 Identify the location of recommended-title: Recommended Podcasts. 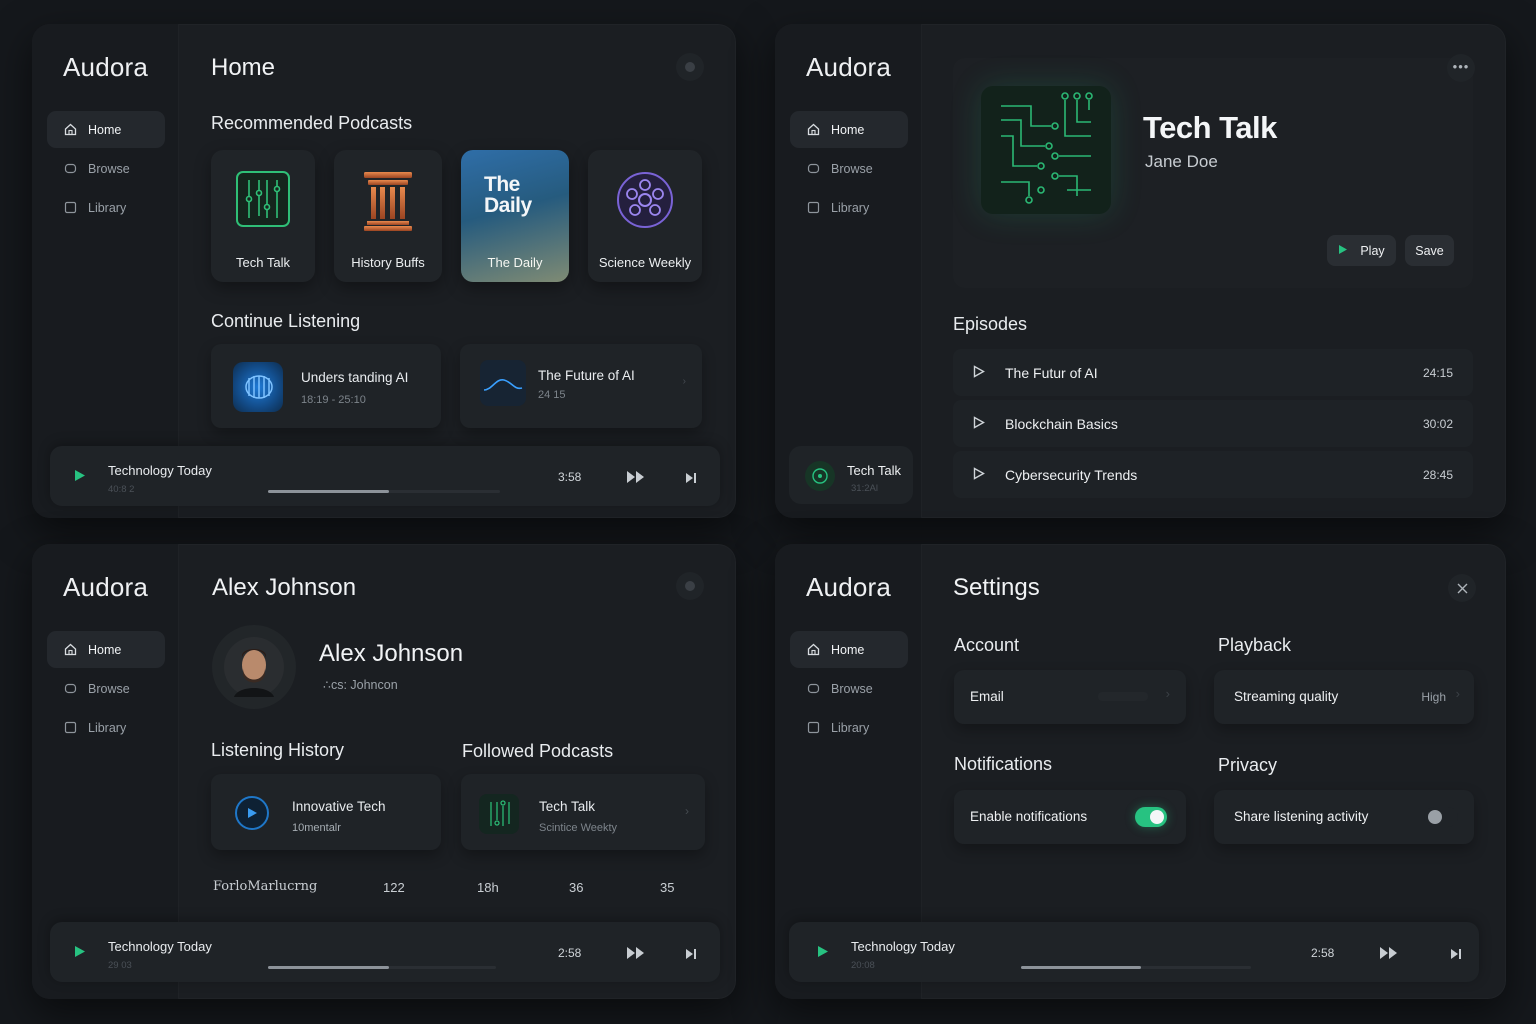
(312, 123).